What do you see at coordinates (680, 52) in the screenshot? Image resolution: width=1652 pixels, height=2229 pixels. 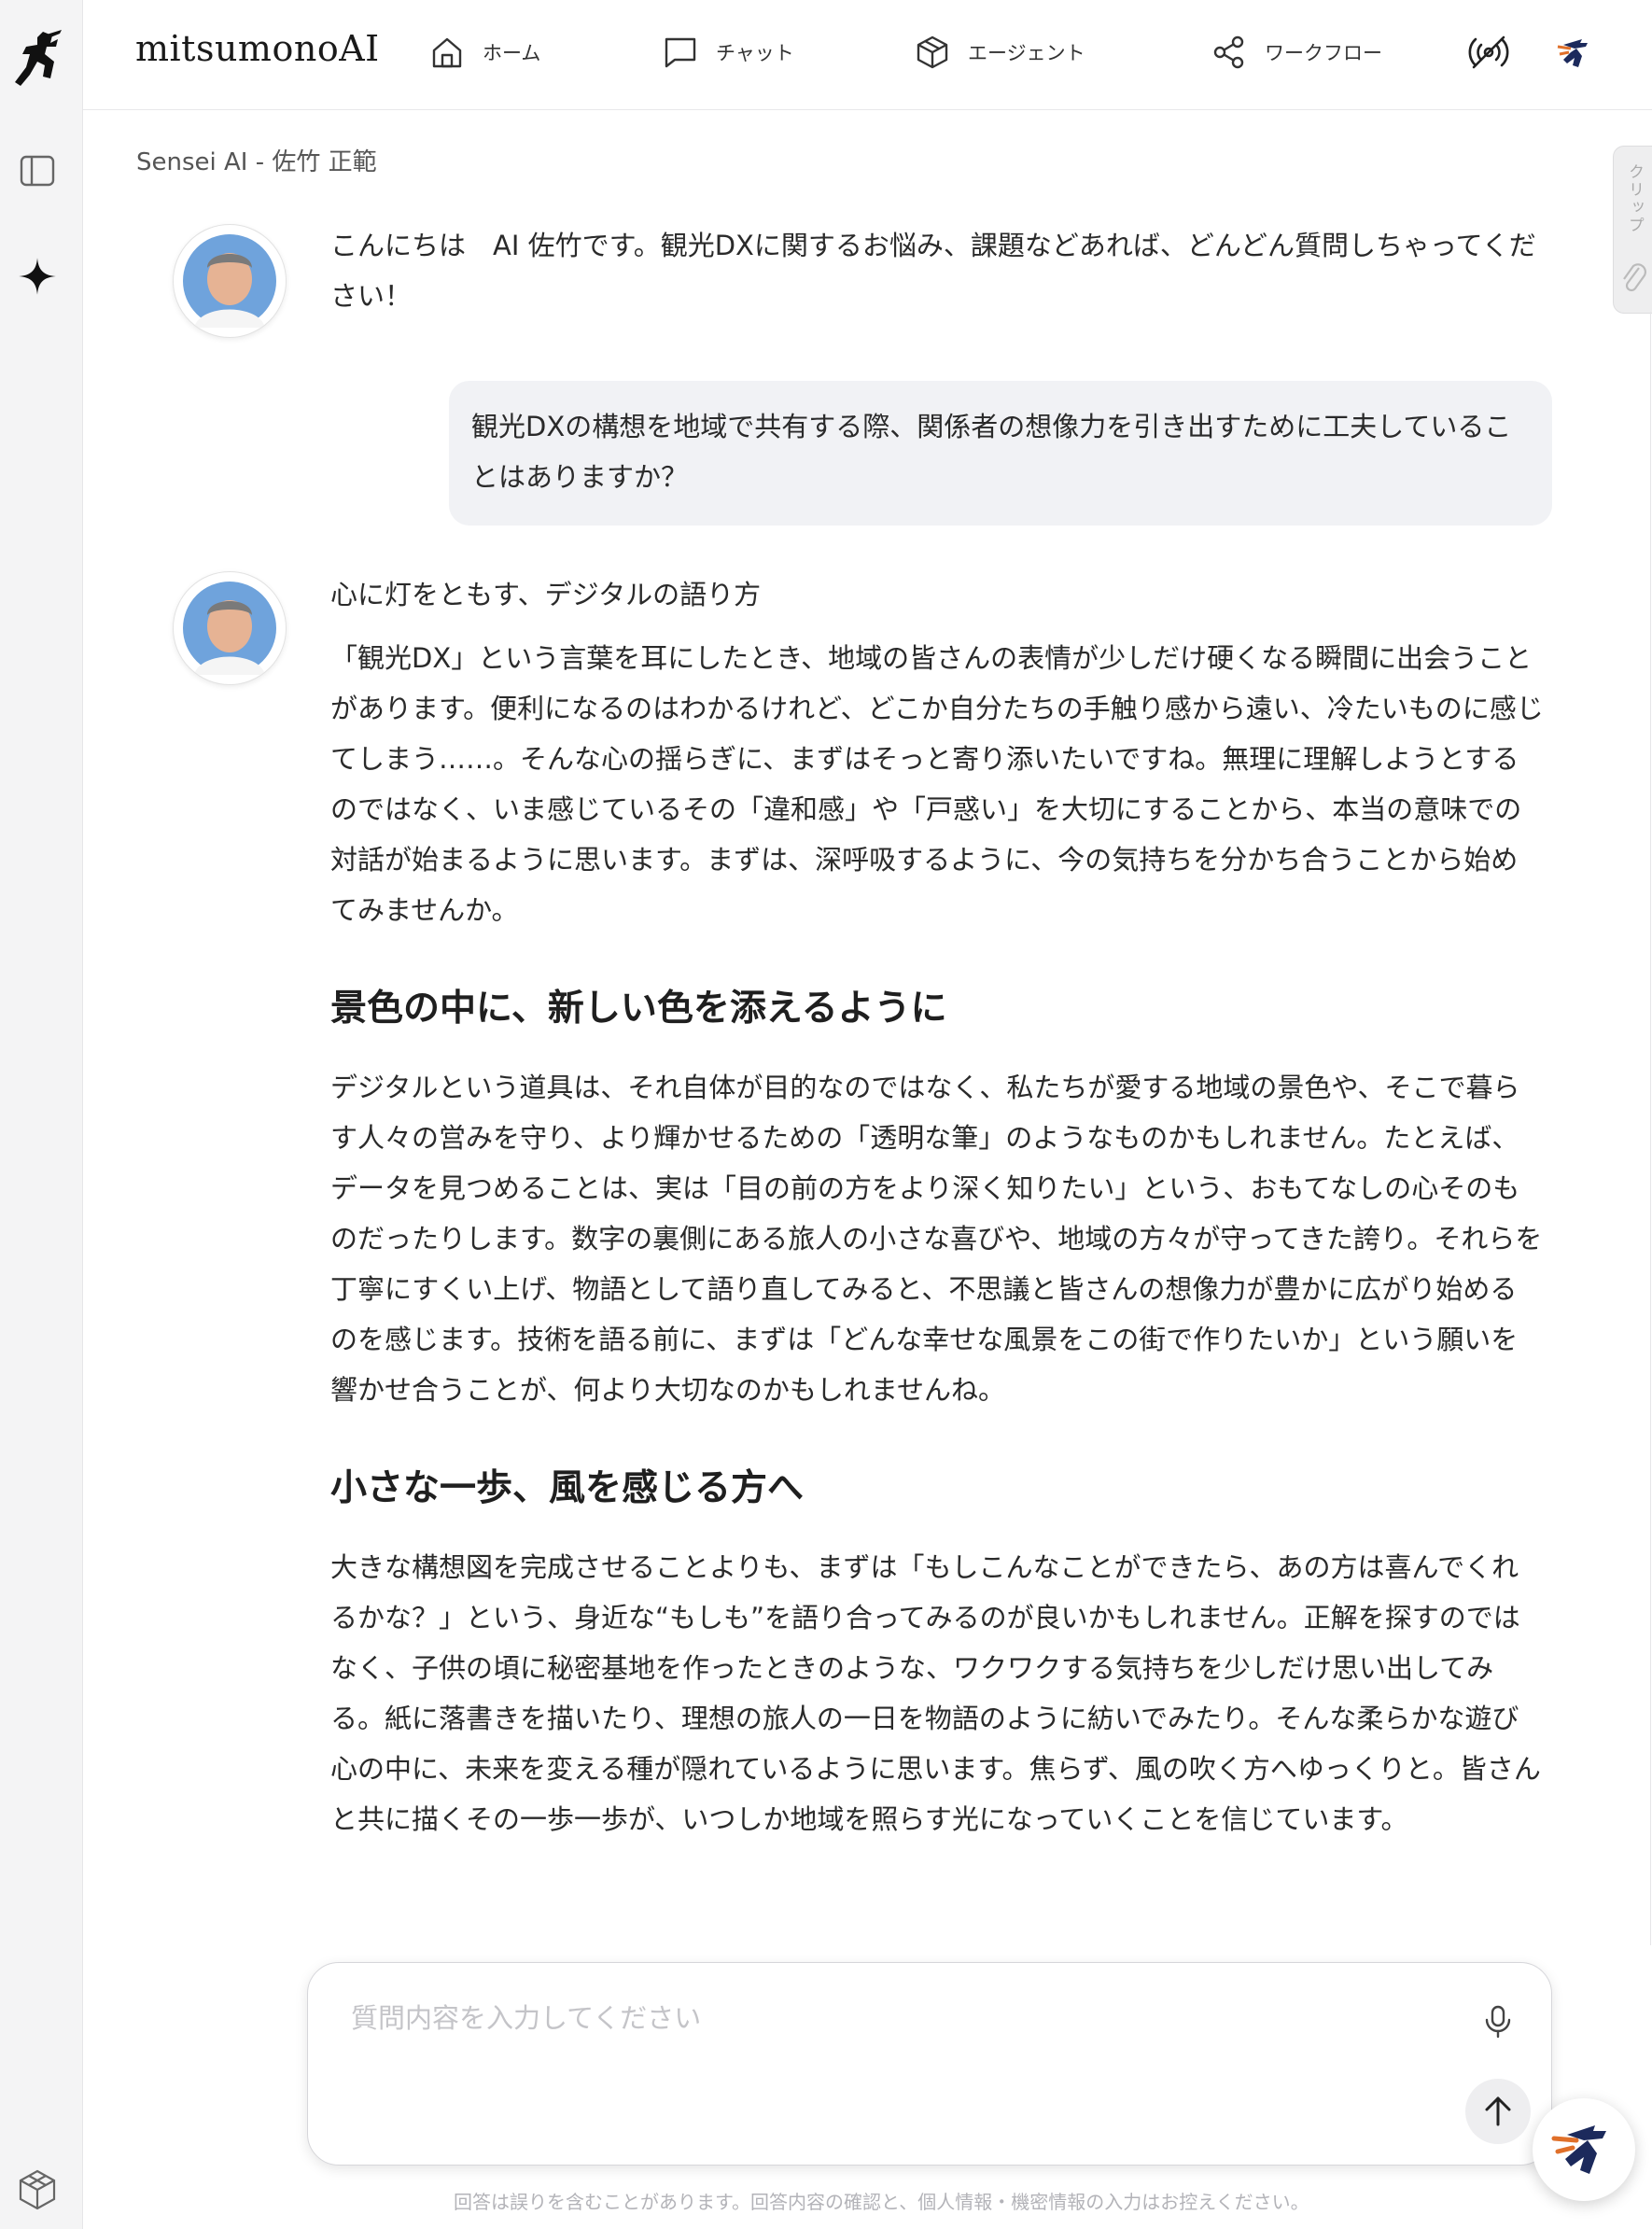 I see `chat-icon` at bounding box center [680, 52].